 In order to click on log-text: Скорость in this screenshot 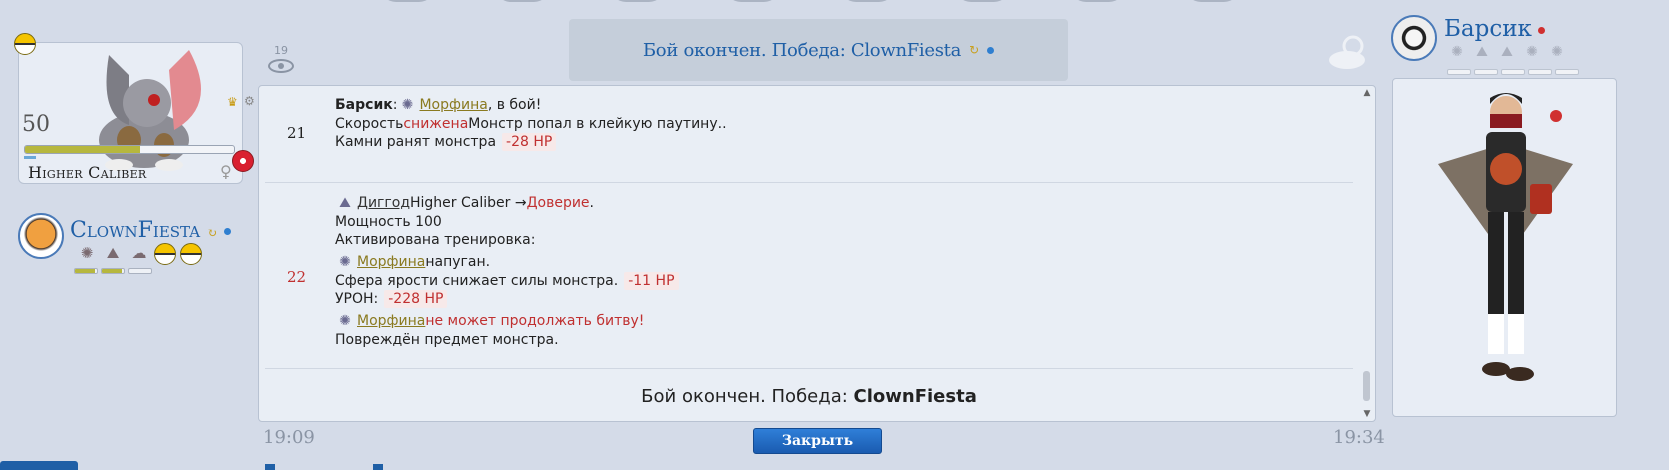, I will do `click(369, 124)`.